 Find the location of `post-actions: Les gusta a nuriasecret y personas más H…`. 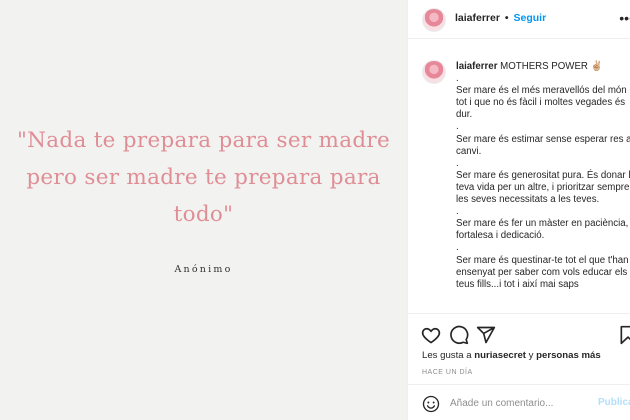

post-actions: Les gusta a nuriasecret y personas más H… is located at coordinates (519, 366).